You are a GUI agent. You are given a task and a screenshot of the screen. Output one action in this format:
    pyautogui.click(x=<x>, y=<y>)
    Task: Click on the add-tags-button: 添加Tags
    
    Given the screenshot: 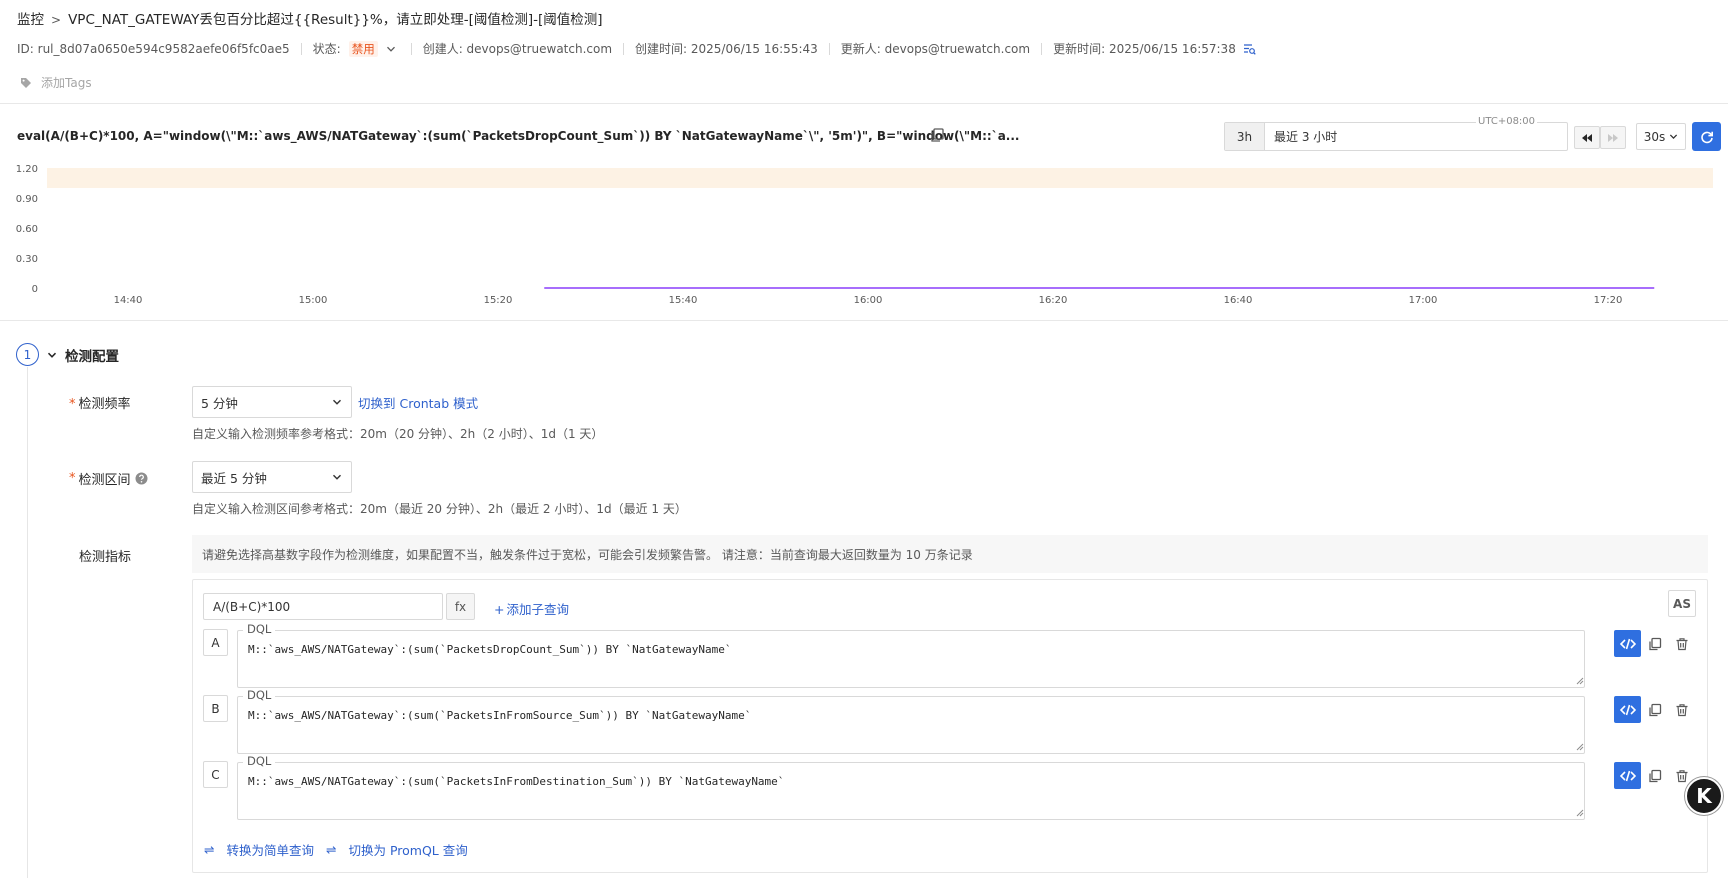 What is the action you would take?
    pyautogui.click(x=56, y=82)
    